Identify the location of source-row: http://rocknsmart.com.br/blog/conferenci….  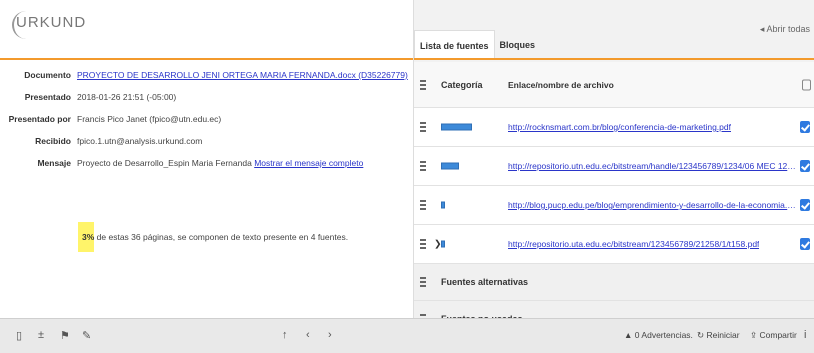
(614, 127).